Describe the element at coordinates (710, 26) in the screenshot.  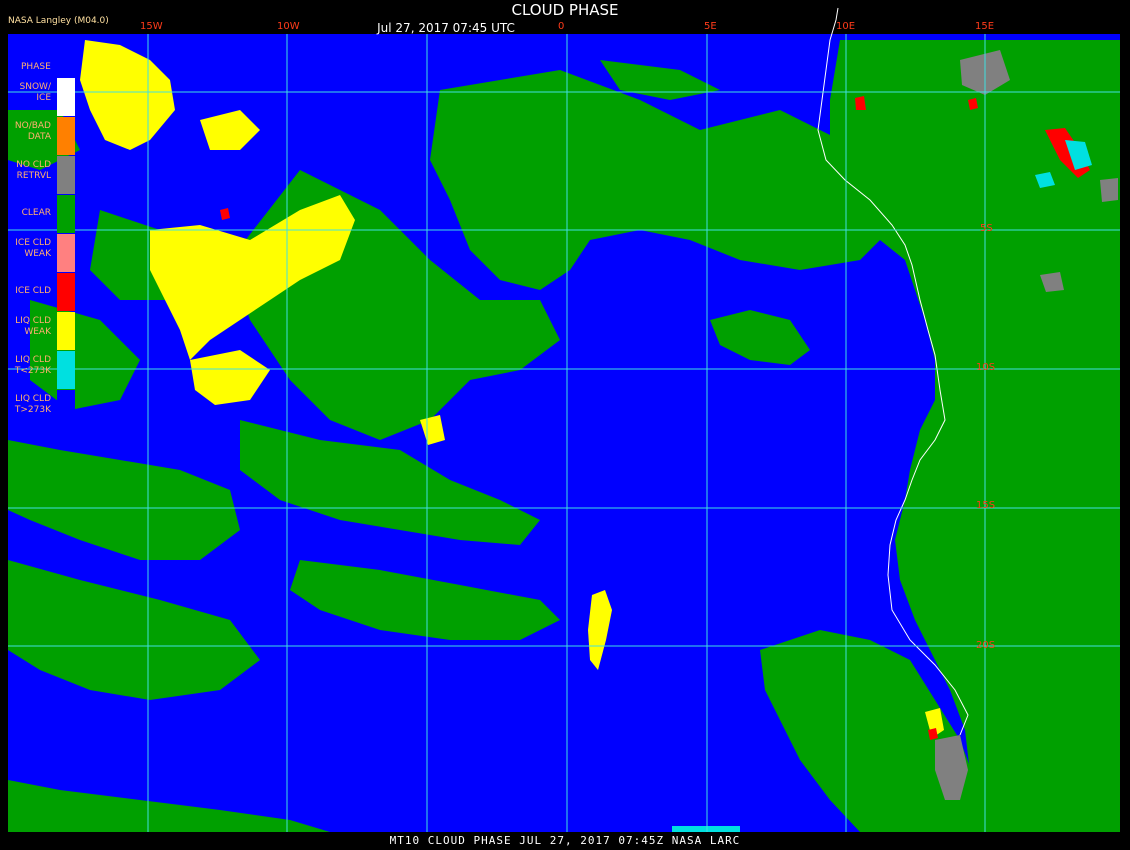
I see `lon-label-5e: 5E` at that location.